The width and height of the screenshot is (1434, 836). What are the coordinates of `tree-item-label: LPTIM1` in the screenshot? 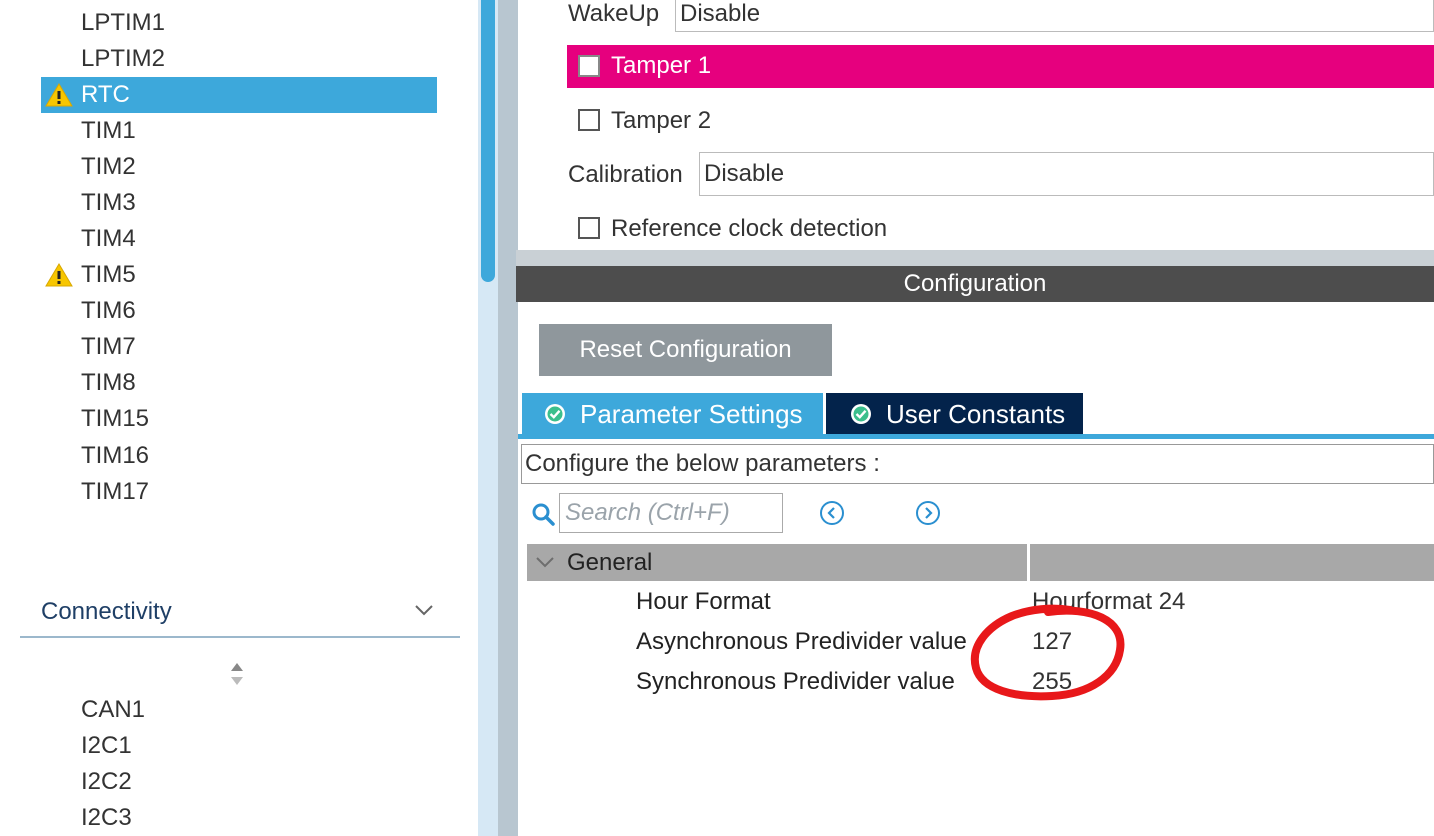 It's located at (123, 22).